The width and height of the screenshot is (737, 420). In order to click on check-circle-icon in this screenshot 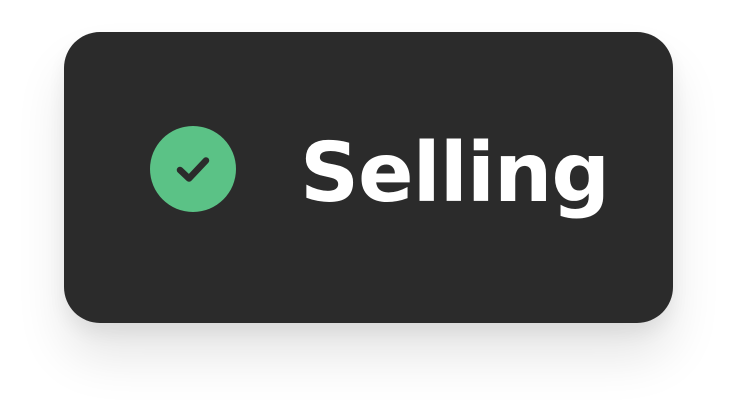, I will do `click(193, 169)`.